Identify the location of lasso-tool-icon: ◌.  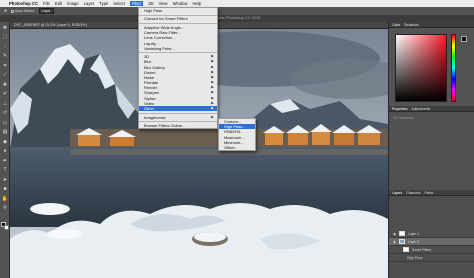
(5, 47).